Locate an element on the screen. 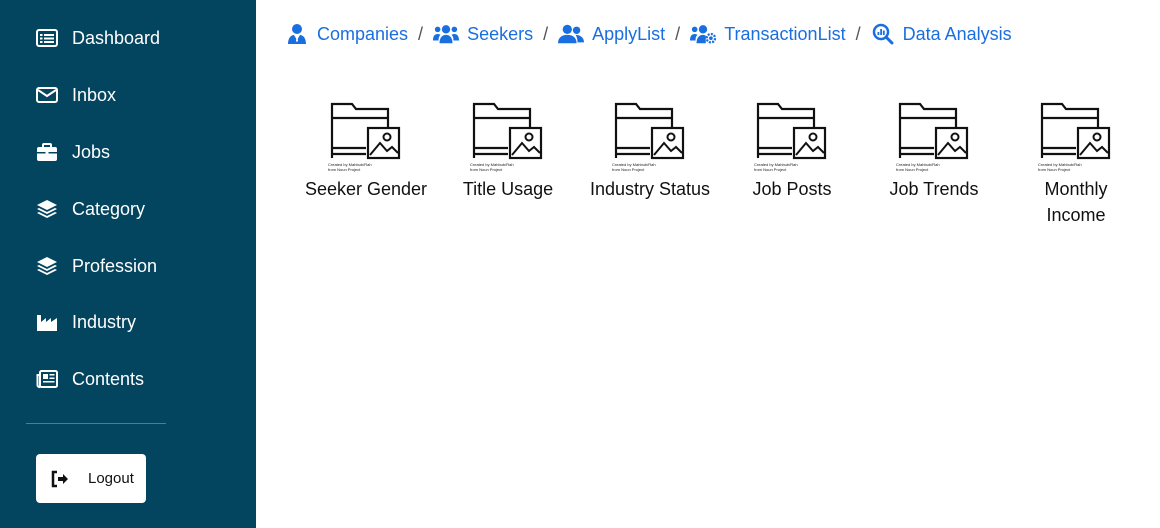 The image size is (1160, 528). sidebar-item-label: Dashboard is located at coordinates (116, 37).